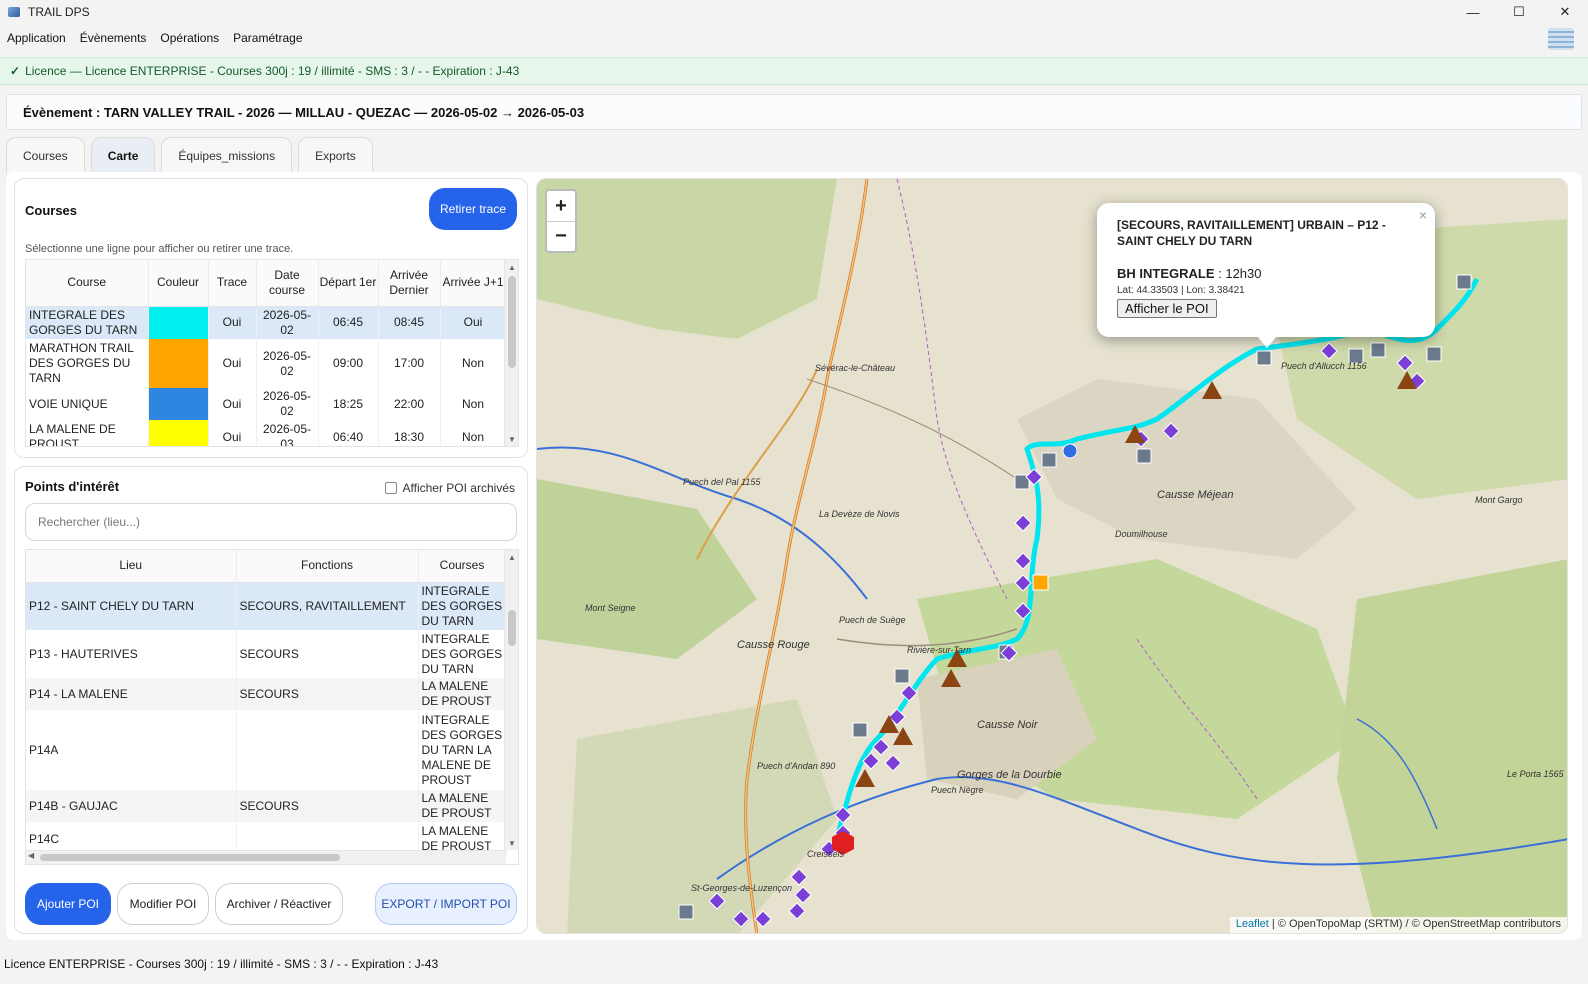 This screenshot has width=1588, height=984. I want to click on course-name: INTEGRALE DES GORGES DU TARN, so click(87, 322).